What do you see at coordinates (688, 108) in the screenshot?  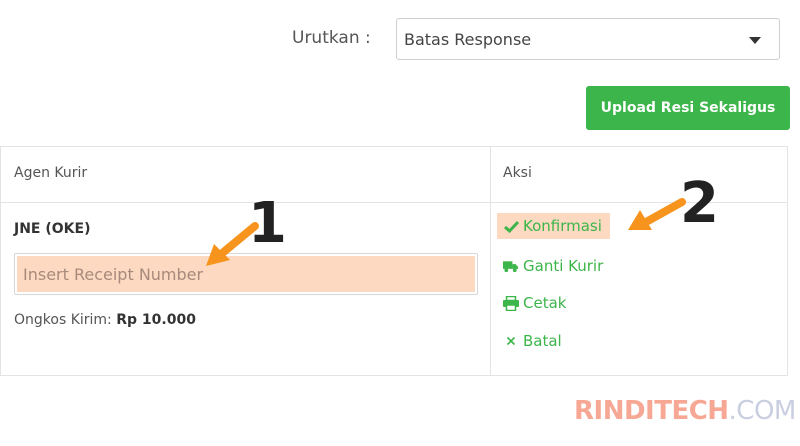 I see `upload-receipts-button: Upload Resi Sekaligus` at bounding box center [688, 108].